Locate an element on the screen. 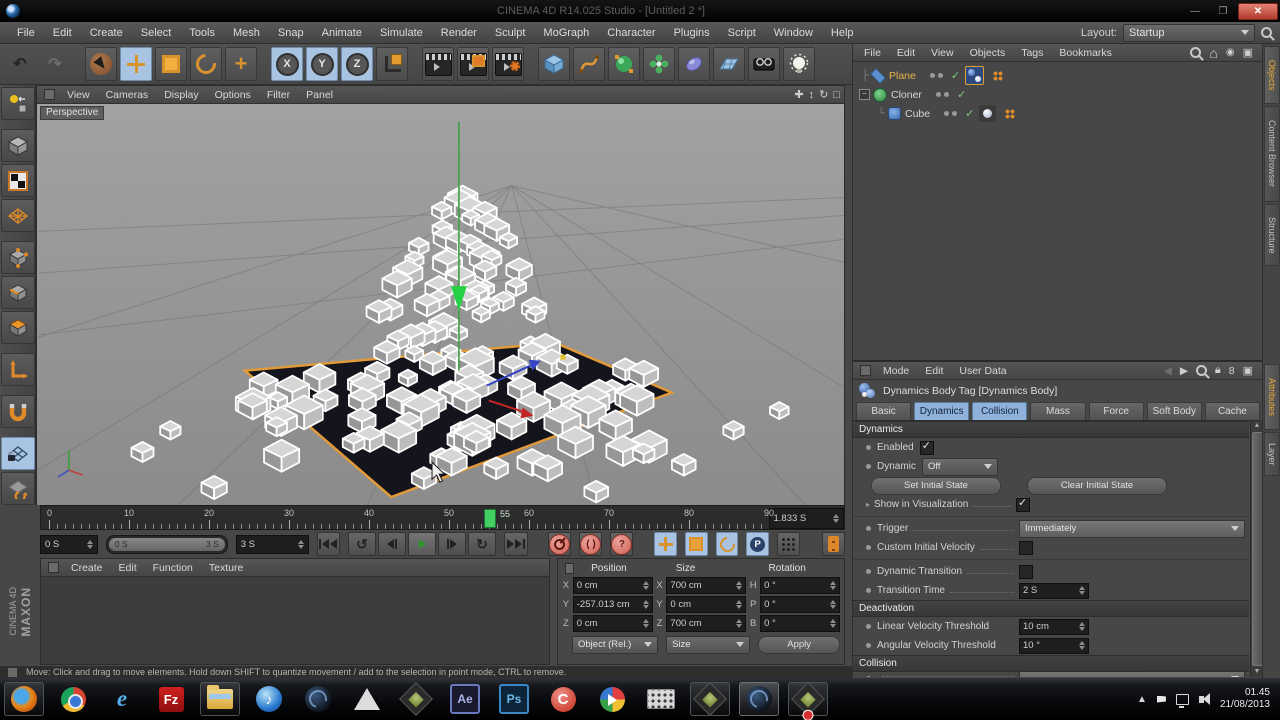 The image size is (1280, 720). menu-character: Character is located at coordinates (631, 33).